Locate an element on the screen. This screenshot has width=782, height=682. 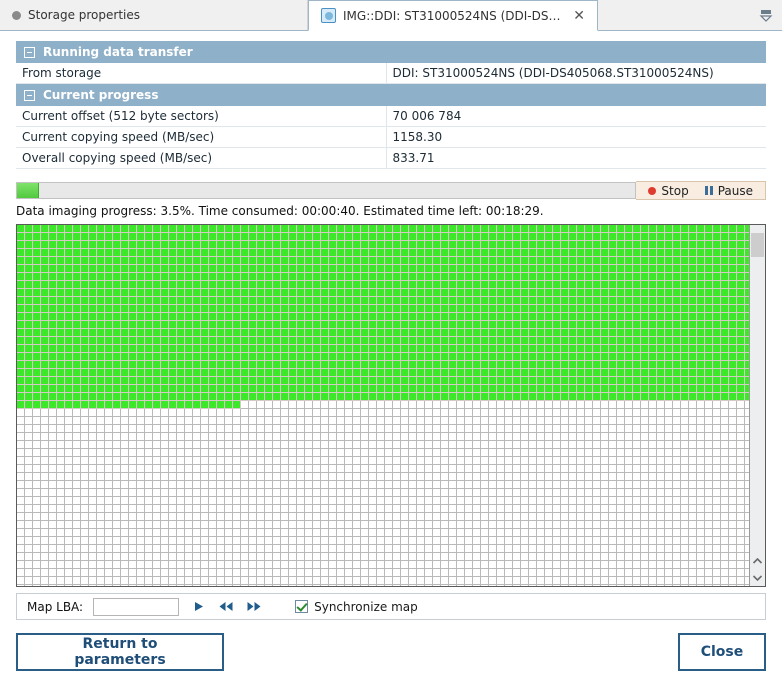
transfer-controls: Stop Pause is located at coordinates (701, 190).